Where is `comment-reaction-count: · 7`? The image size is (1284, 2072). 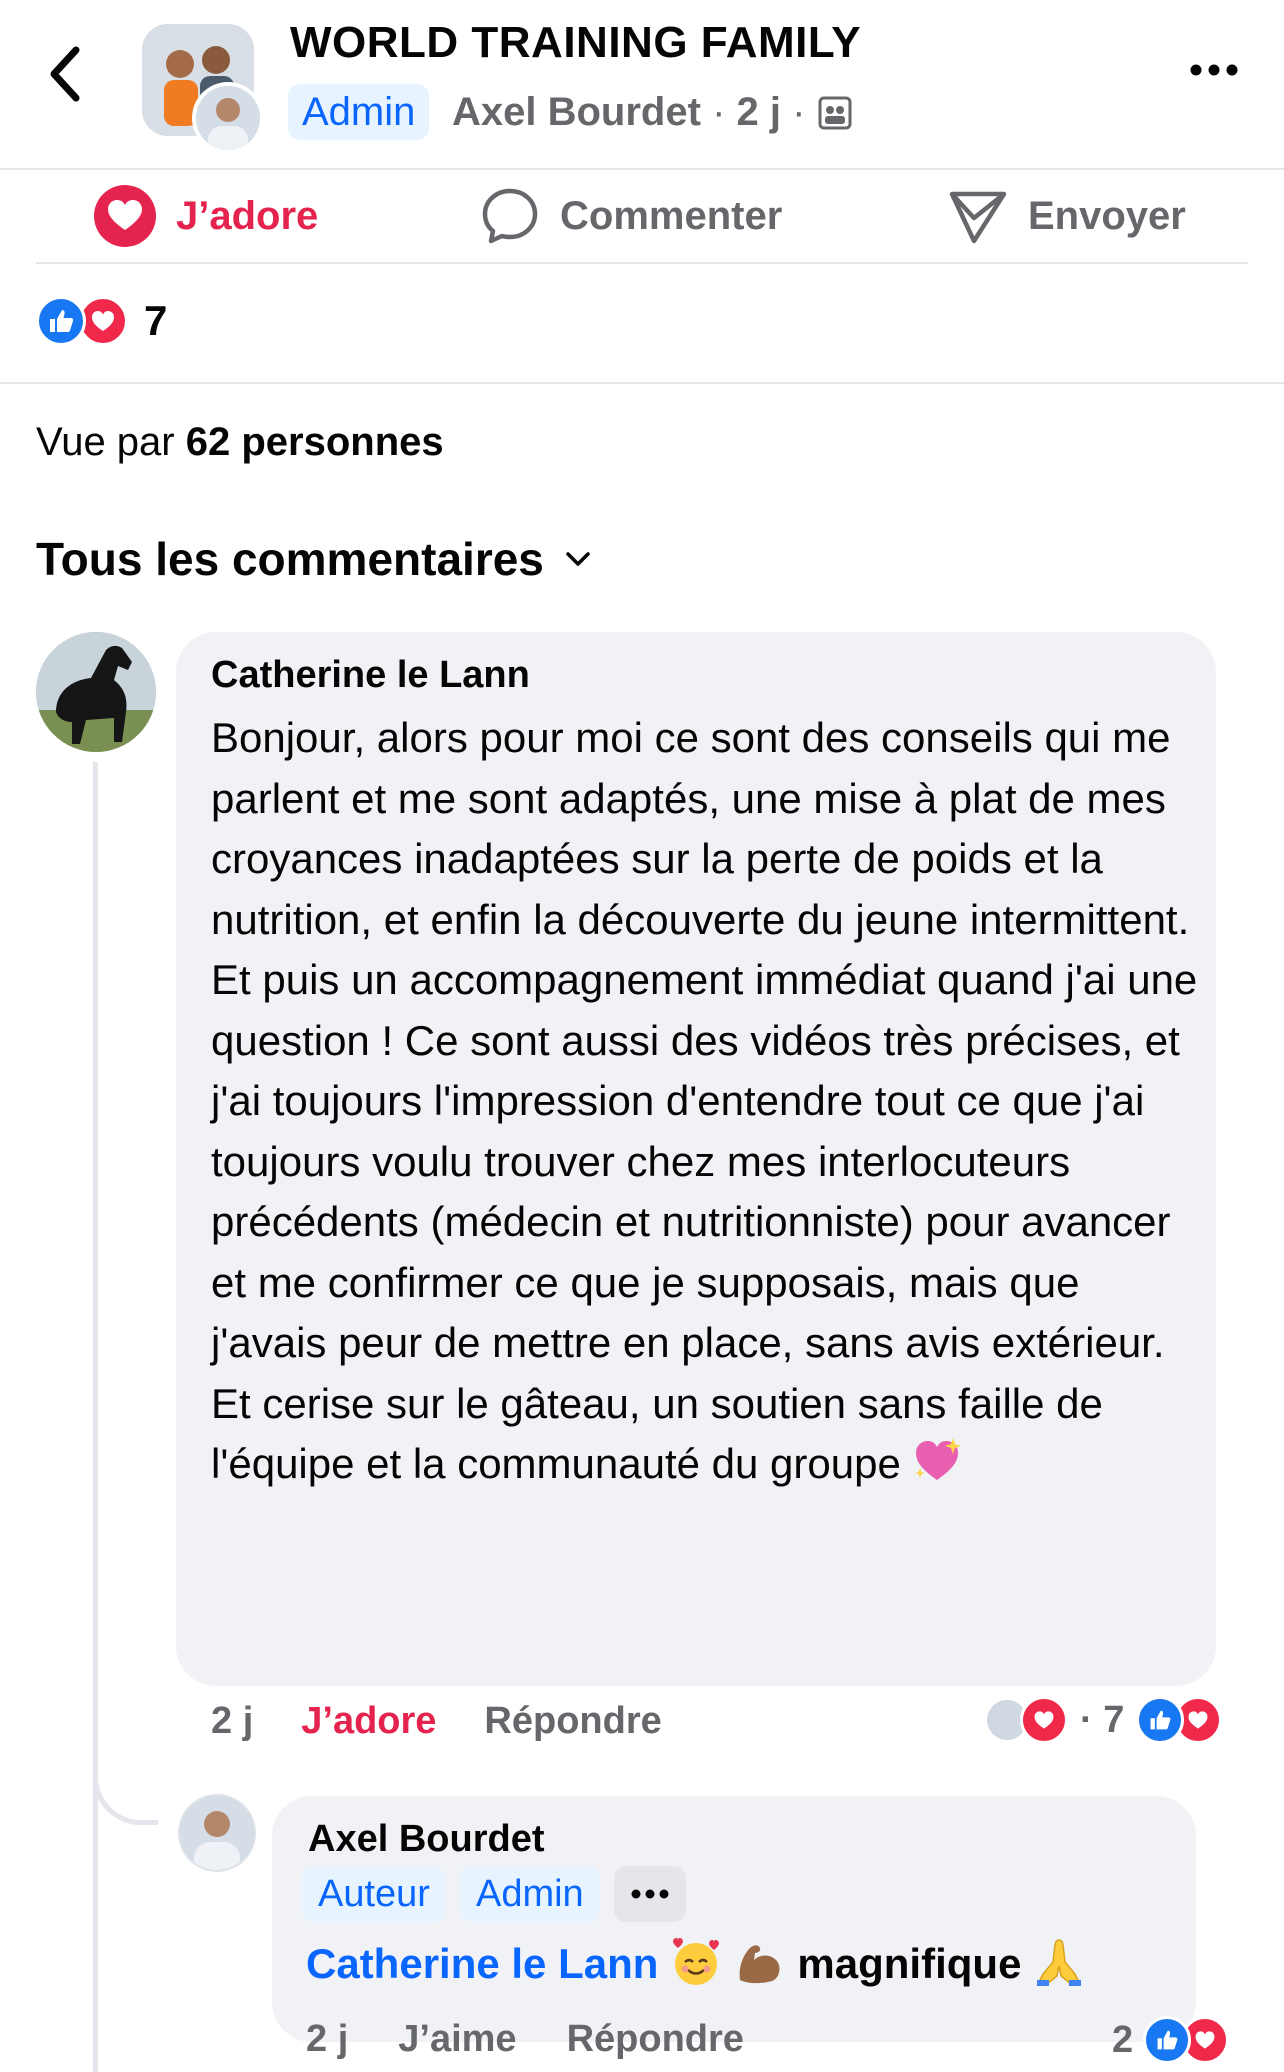
comment-reaction-count: · 7 is located at coordinates (1102, 1719).